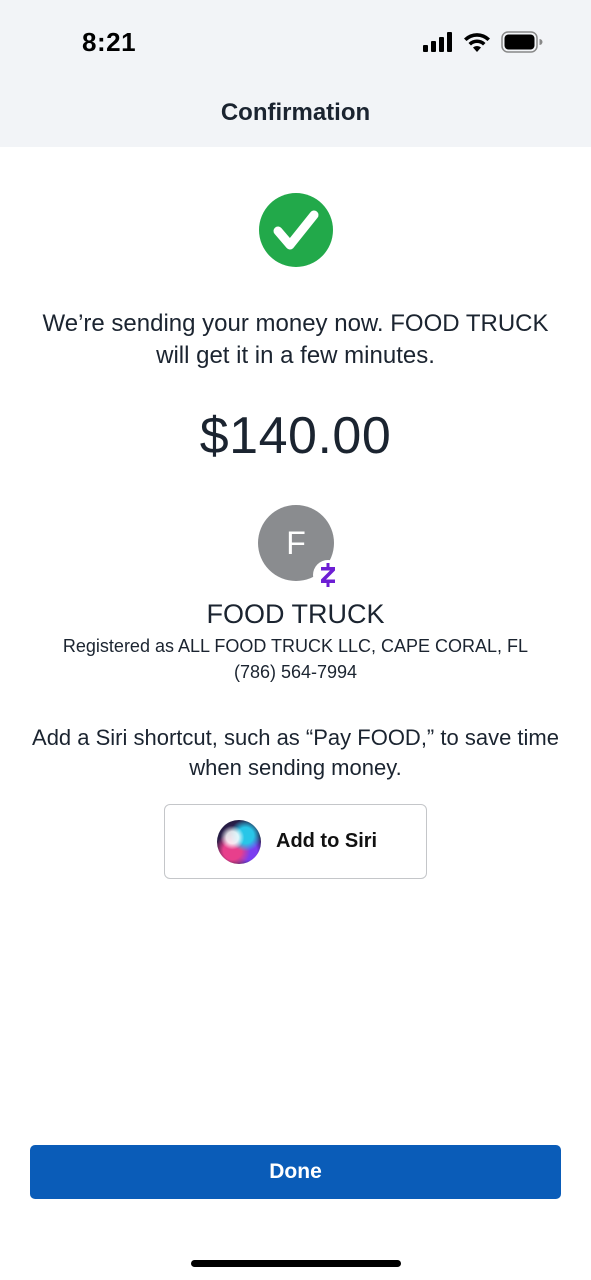 The height and width of the screenshot is (1280, 591). What do you see at coordinates (295, 672) in the screenshot?
I see `recipient-phone: (786) 564-7994` at bounding box center [295, 672].